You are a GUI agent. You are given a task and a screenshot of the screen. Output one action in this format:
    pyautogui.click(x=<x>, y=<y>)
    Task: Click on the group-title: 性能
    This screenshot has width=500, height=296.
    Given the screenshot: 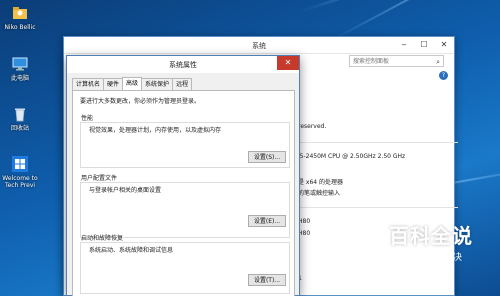 What is the action you would take?
    pyautogui.click(x=87, y=118)
    